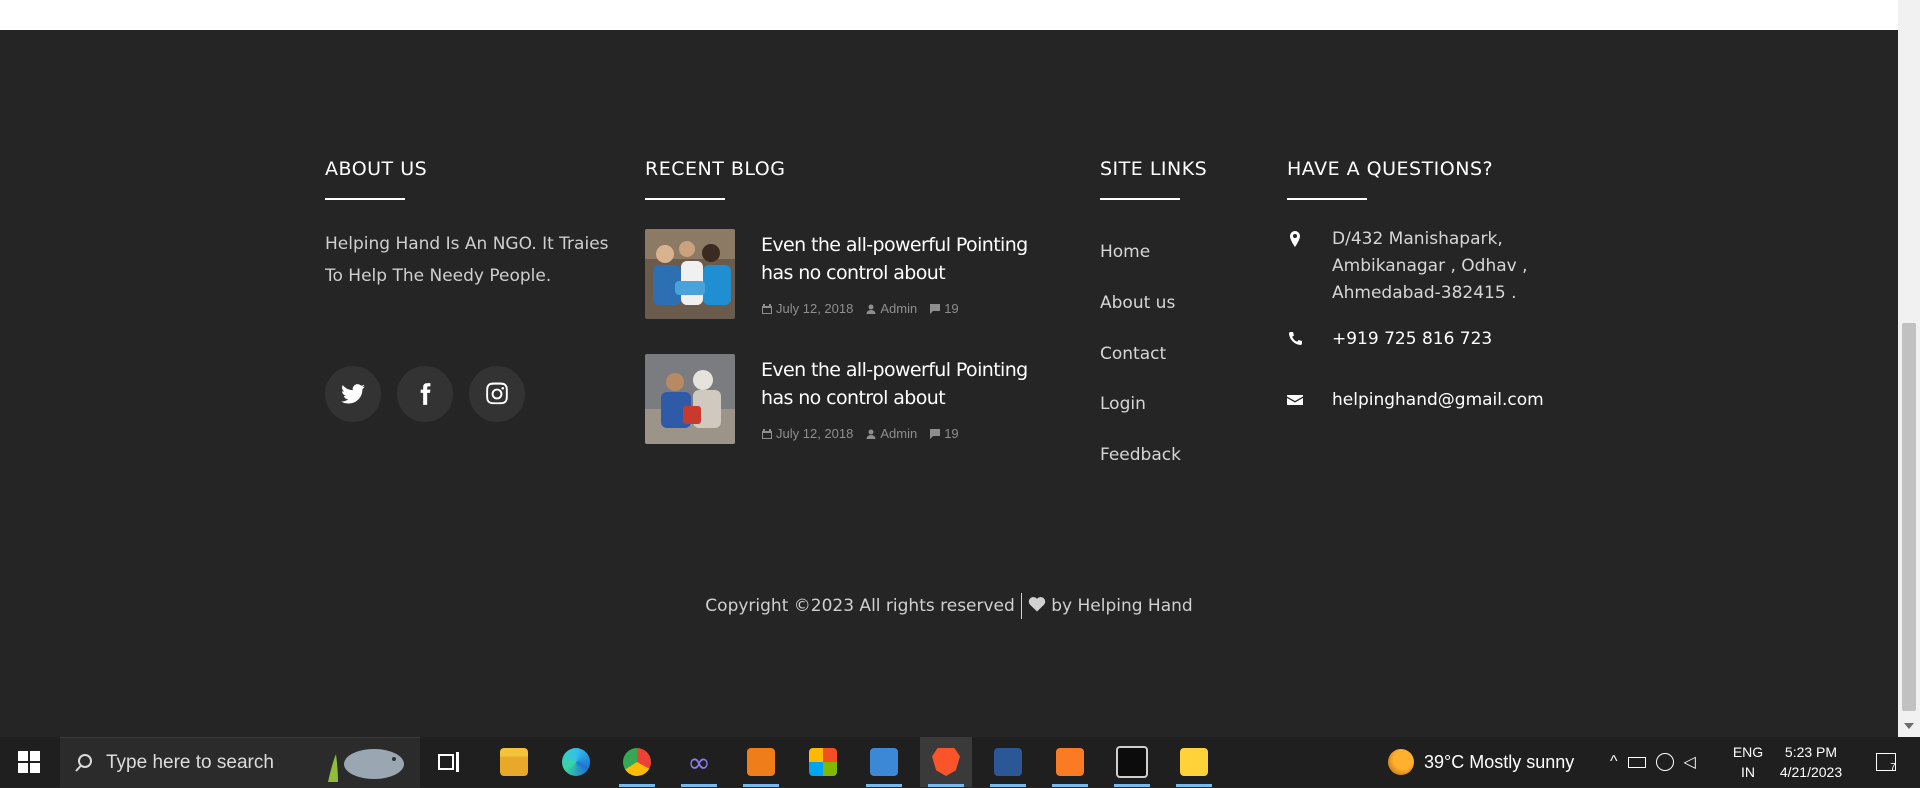 This screenshot has height=788, width=1920. Describe the element at coordinates (1125, 252) in the screenshot. I see `site-link-home: Home` at that location.